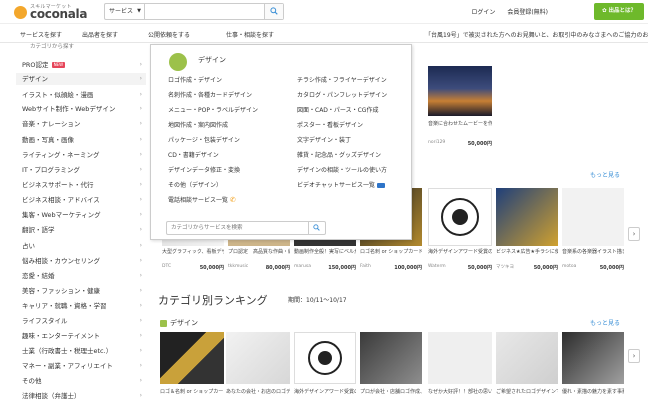 This screenshot has height=402, width=648. Describe the element at coordinates (527, 12) in the screenshot. I see `signup-link: 会員登録(無料)` at that location.